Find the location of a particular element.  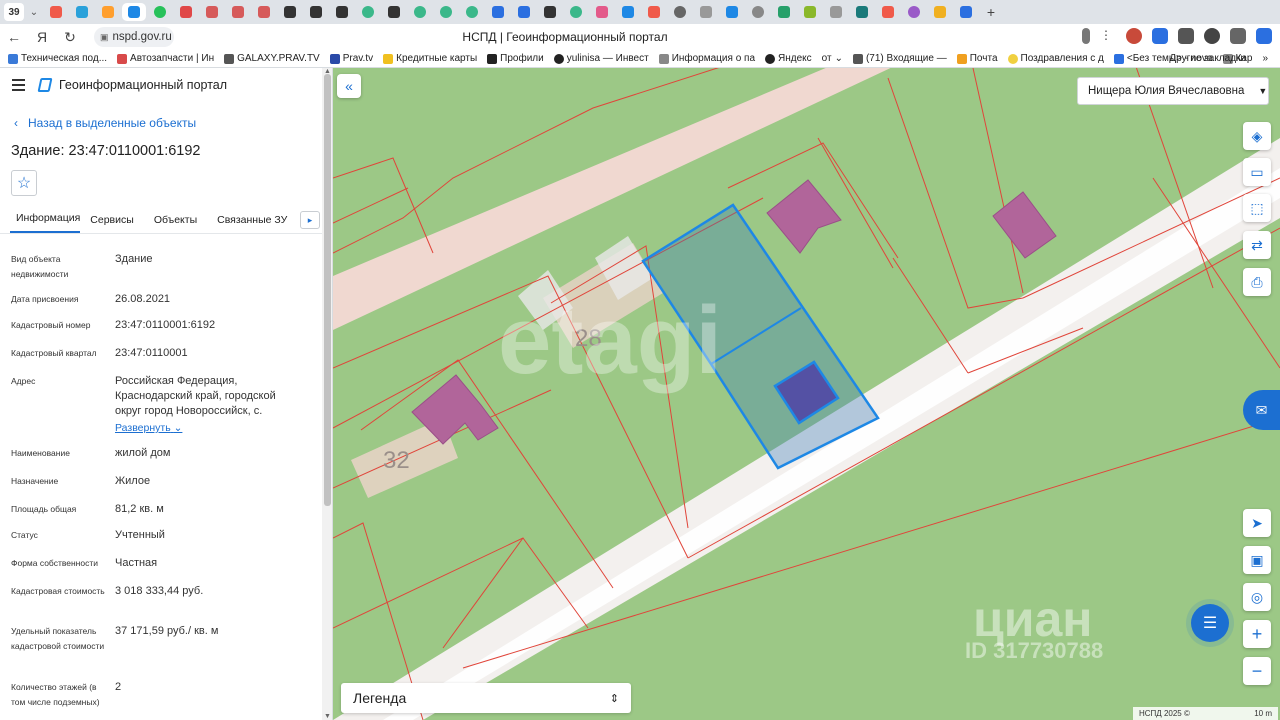

favorite-star-button: ☆ is located at coordinates (24, 183).